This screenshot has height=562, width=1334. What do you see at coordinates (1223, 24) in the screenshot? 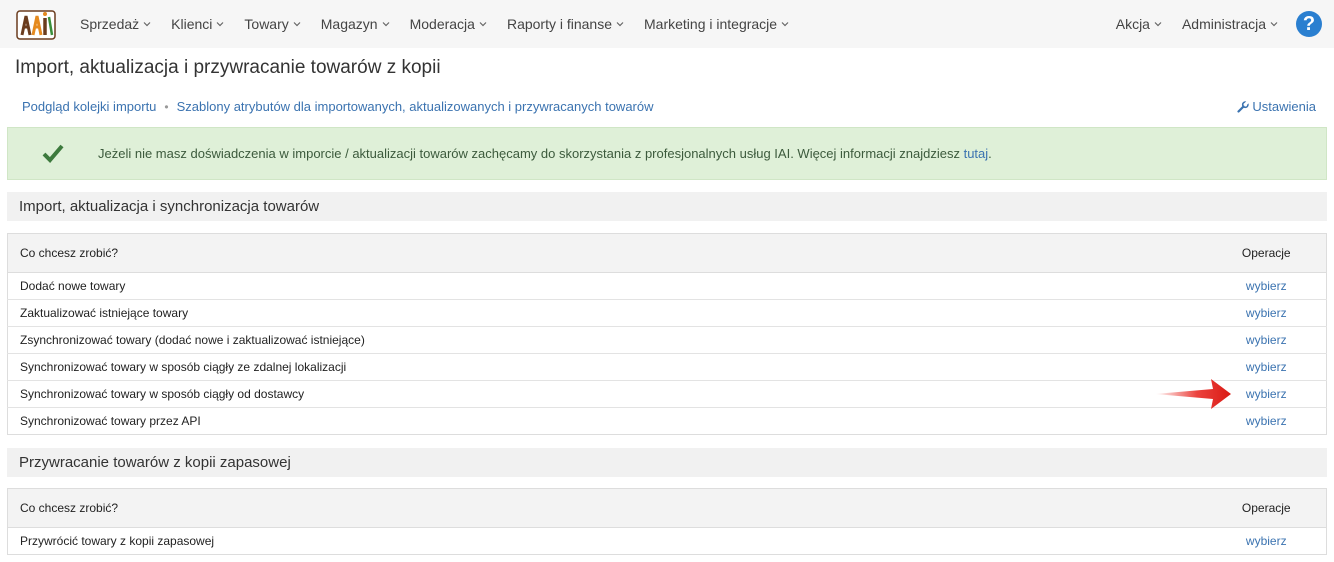
I see `menu-label: Administracja` at bounding box center [1223, 24].